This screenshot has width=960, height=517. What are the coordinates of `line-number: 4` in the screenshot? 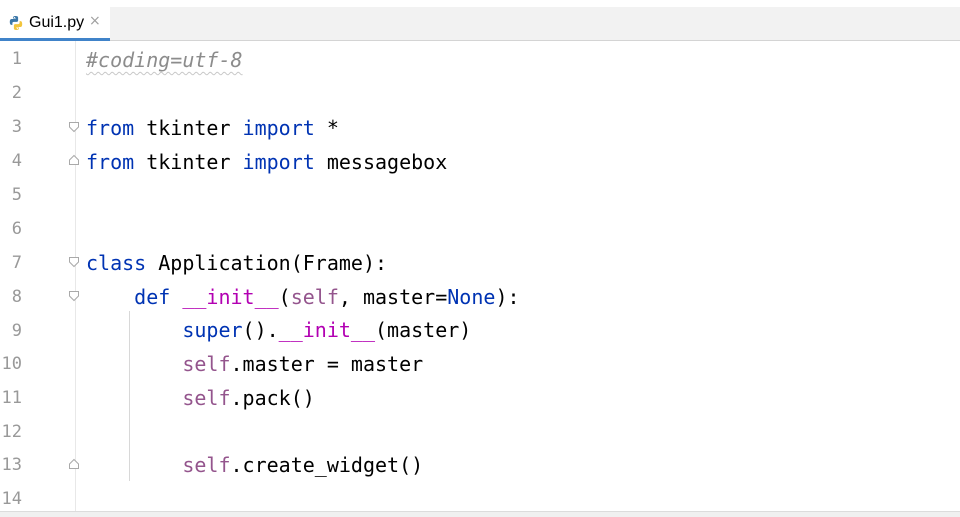 It's located at (16, 161).